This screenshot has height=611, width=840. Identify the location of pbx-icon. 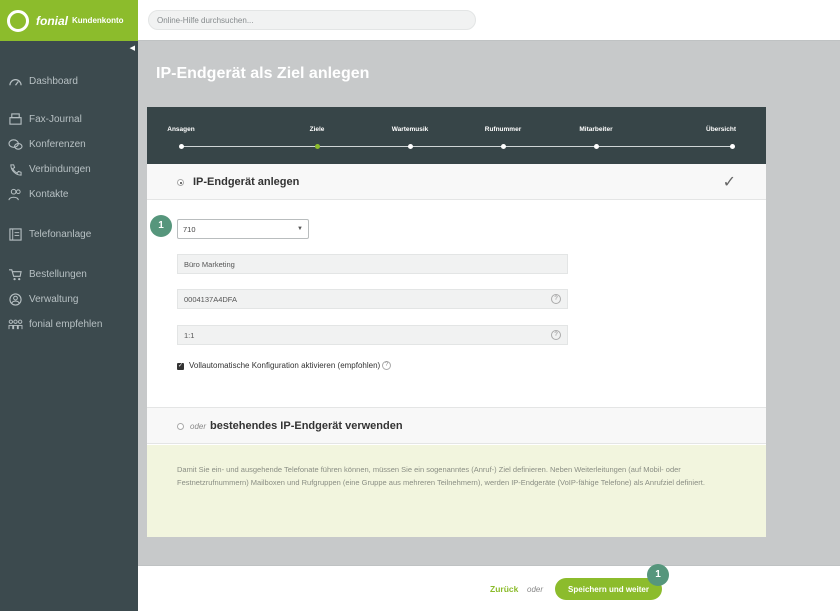
(15, 234).